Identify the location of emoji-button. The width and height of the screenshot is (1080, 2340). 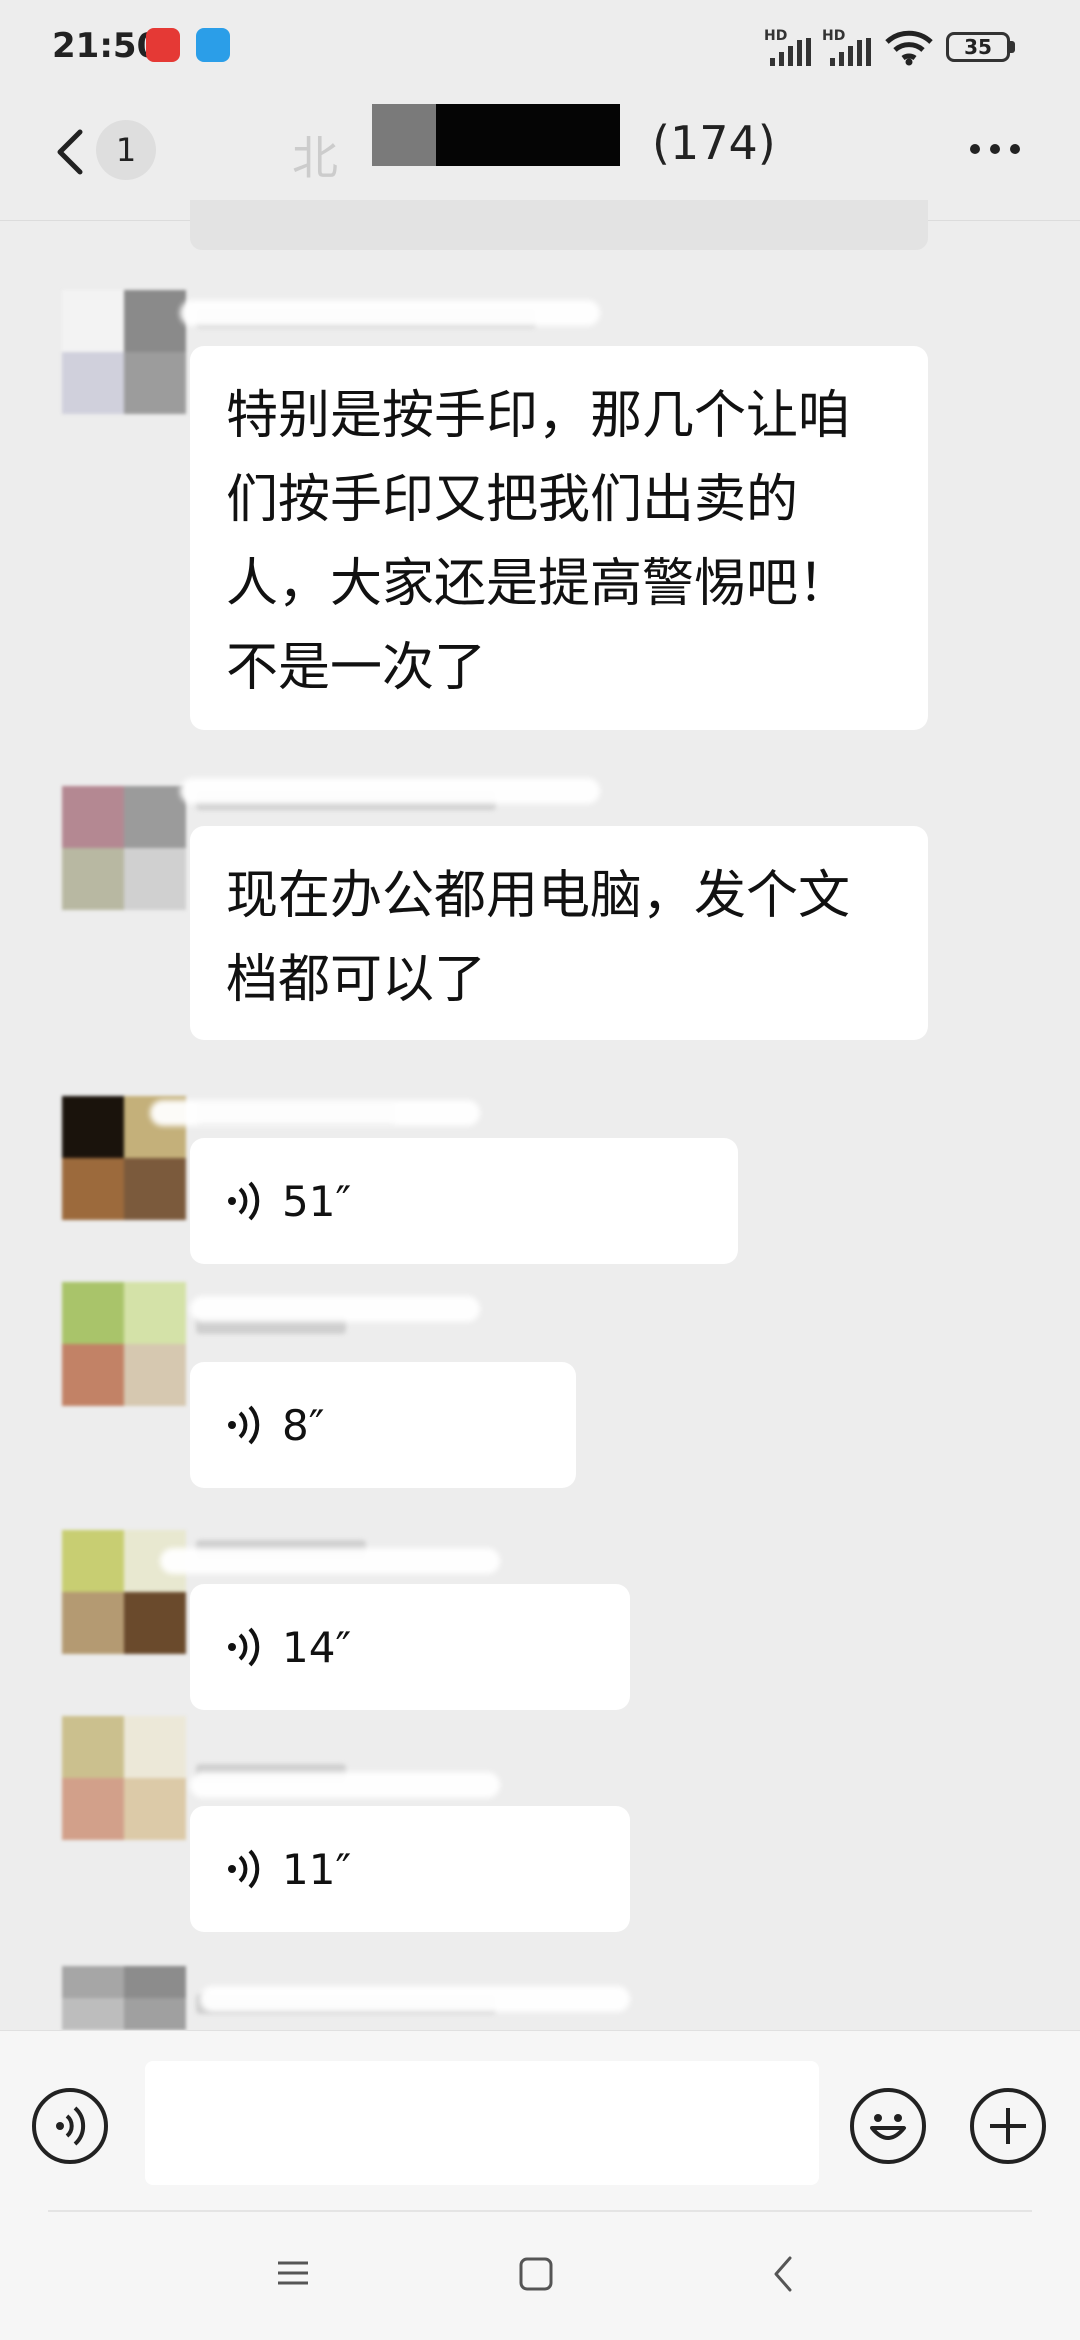
(888, 2126).